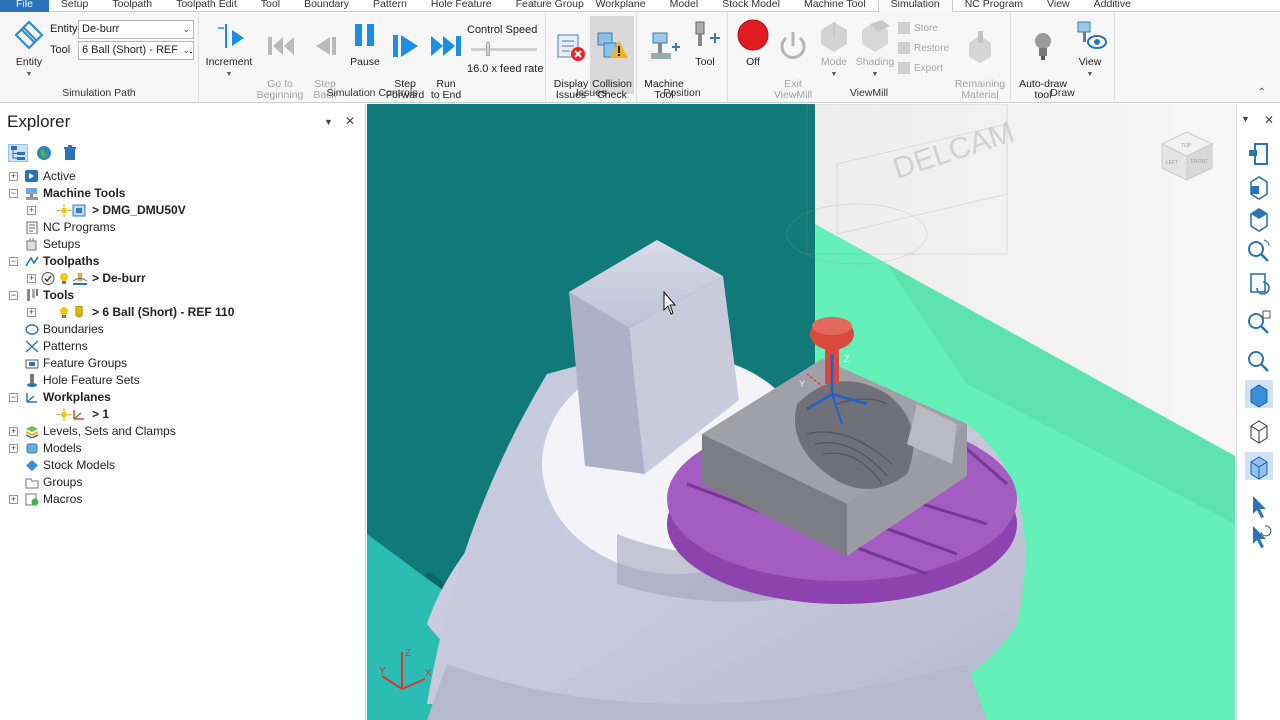 The image size is (1280, 720). Describe the element at coordinates (1269, 120) in the screenshot. I see `toolbar-close-icon: ✕` at that location.